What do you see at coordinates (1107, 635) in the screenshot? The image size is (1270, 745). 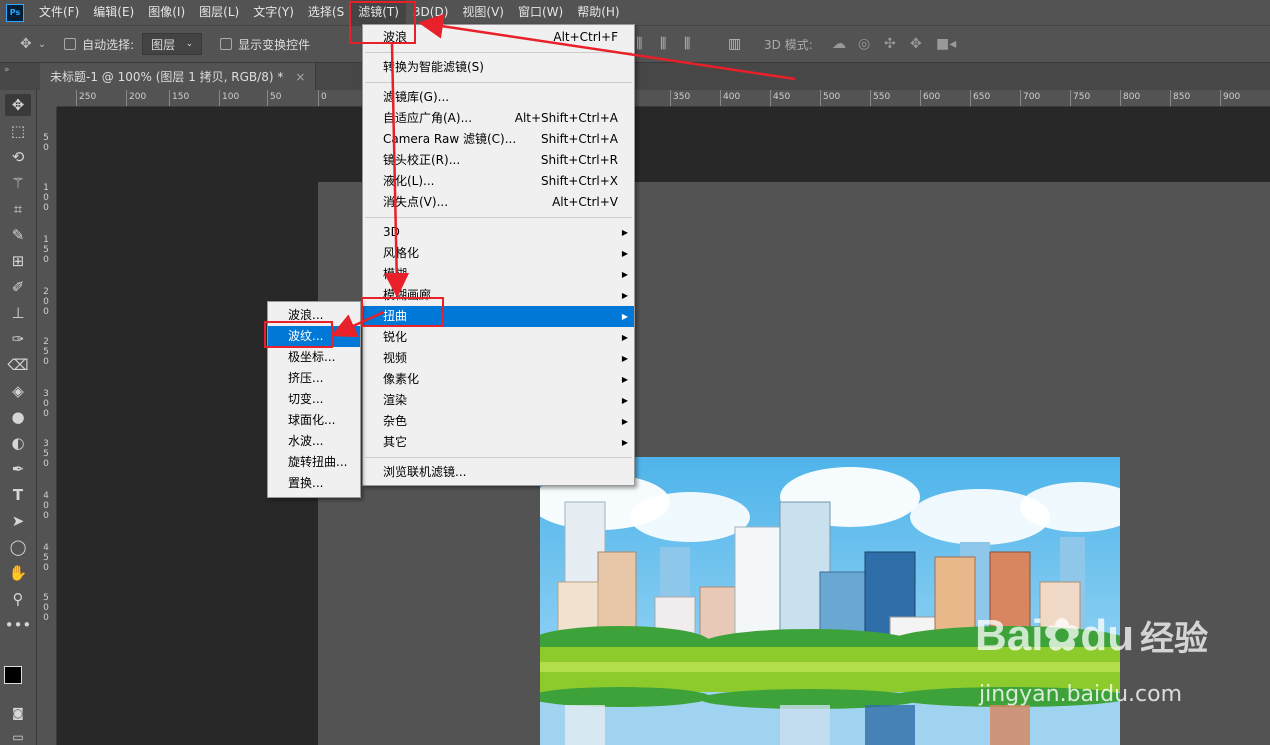 I see `watermark-brand-tail: du` at bounding box center [1107, 635].